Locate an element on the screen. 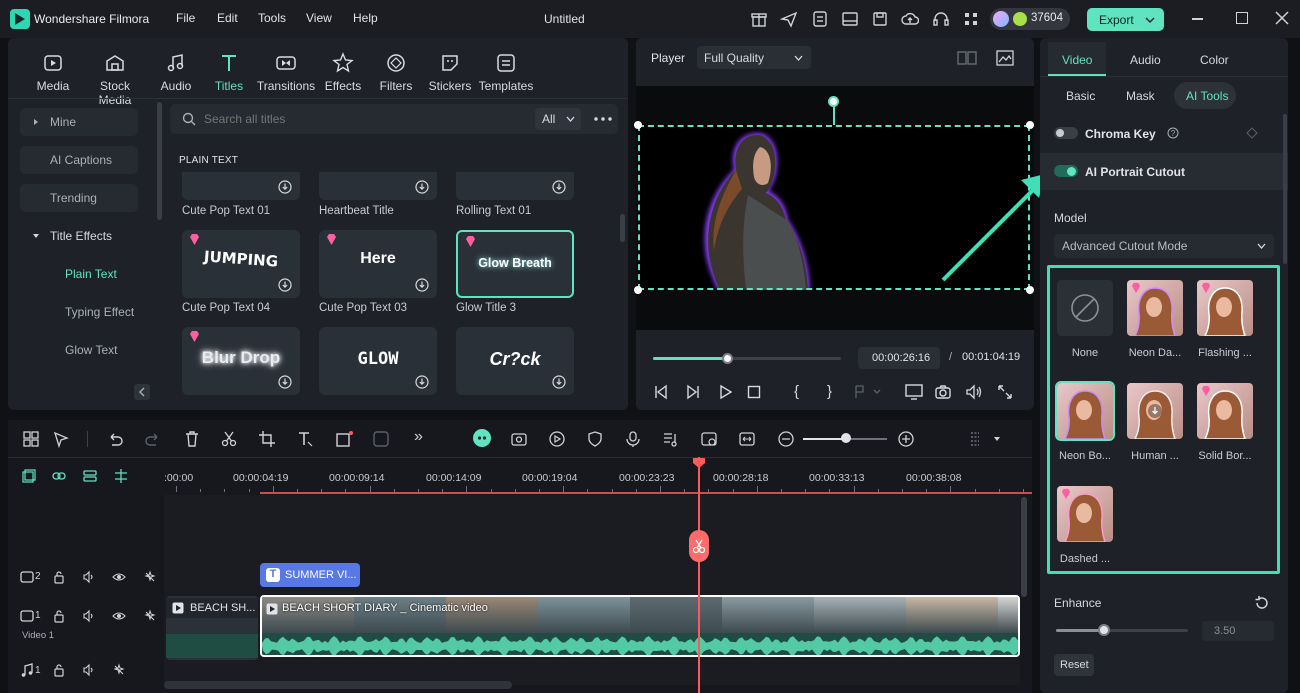  send-icon is located at coordinates (789, 19).